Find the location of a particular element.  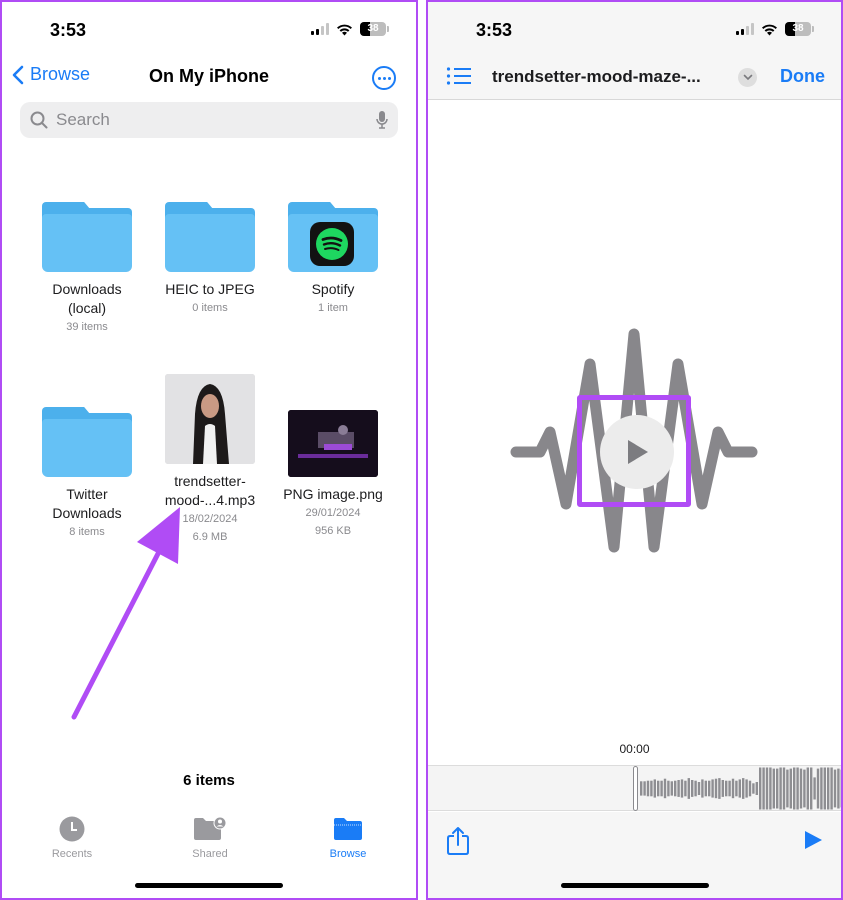

ellipsis-icon is located at coordinates (379, 78).